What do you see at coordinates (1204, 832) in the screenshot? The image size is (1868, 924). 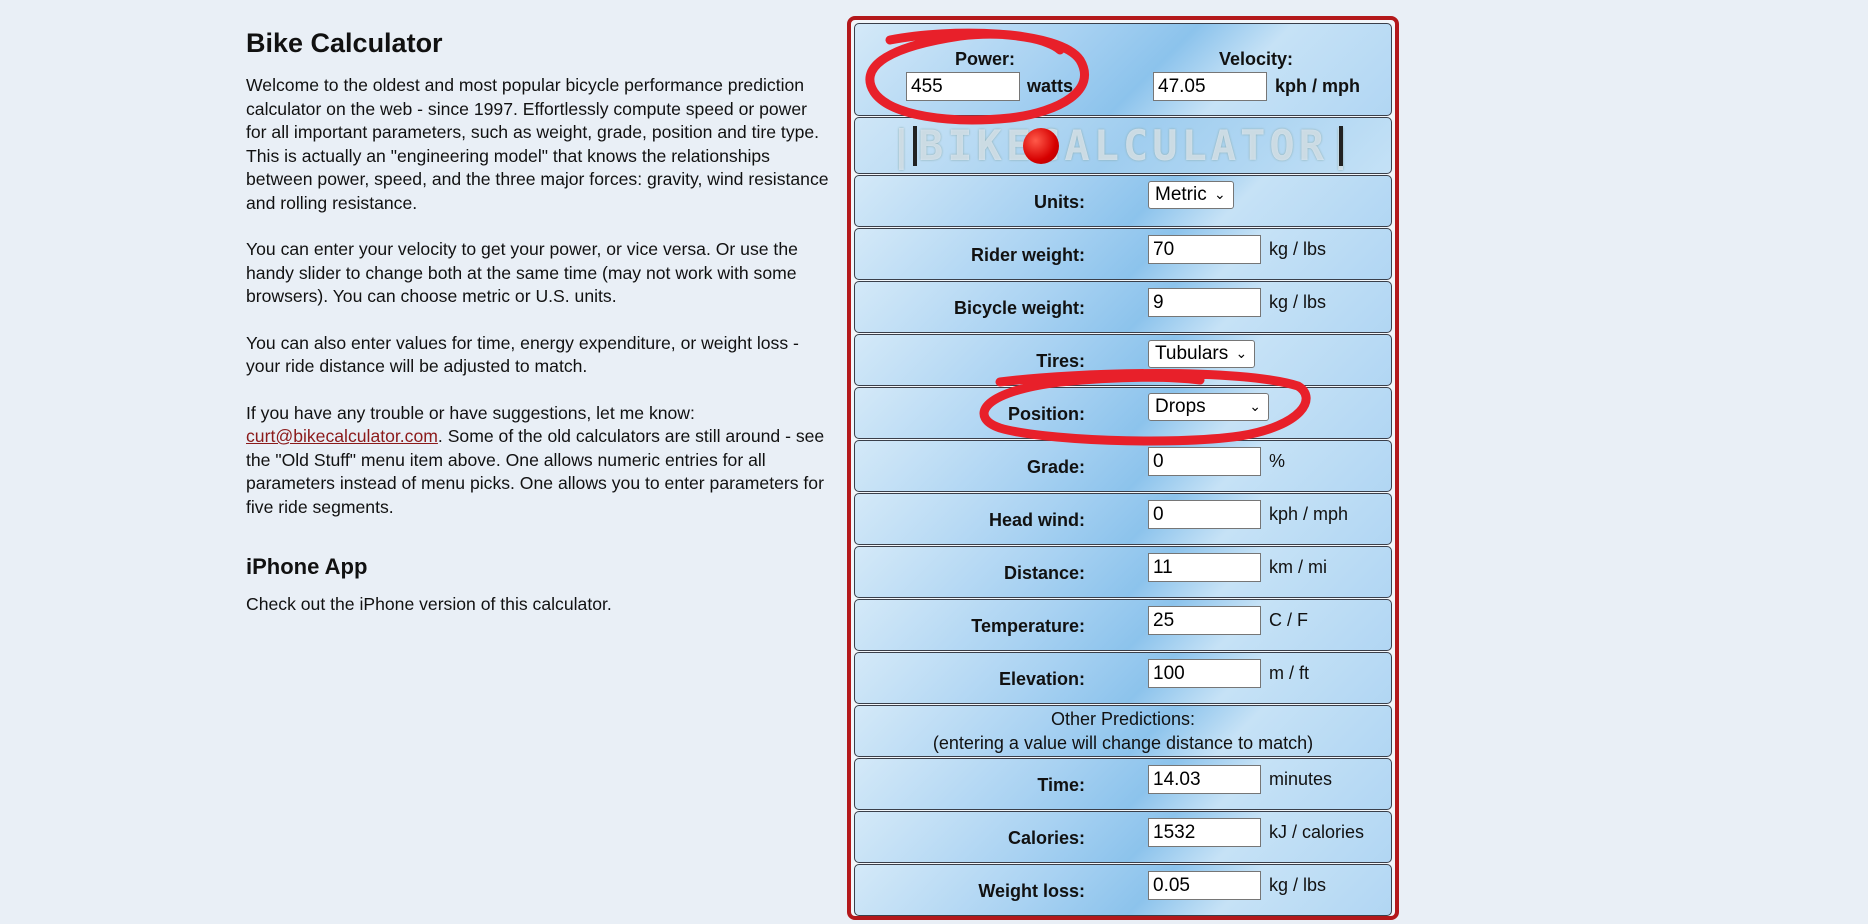 I see `calories-input: 1532` at bounding box center [1204, 832].